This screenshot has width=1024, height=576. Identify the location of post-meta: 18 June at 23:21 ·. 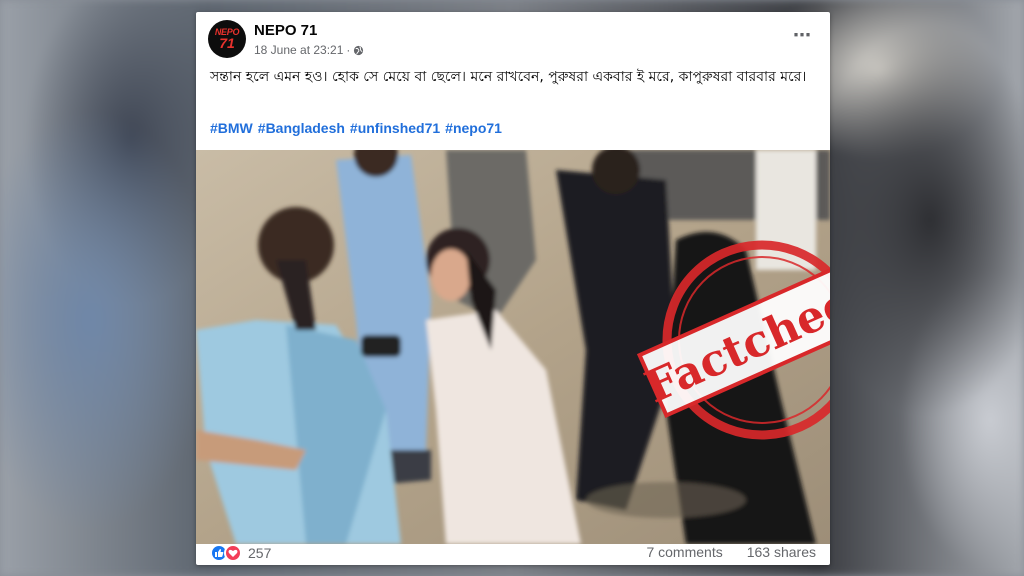
(309, 50).